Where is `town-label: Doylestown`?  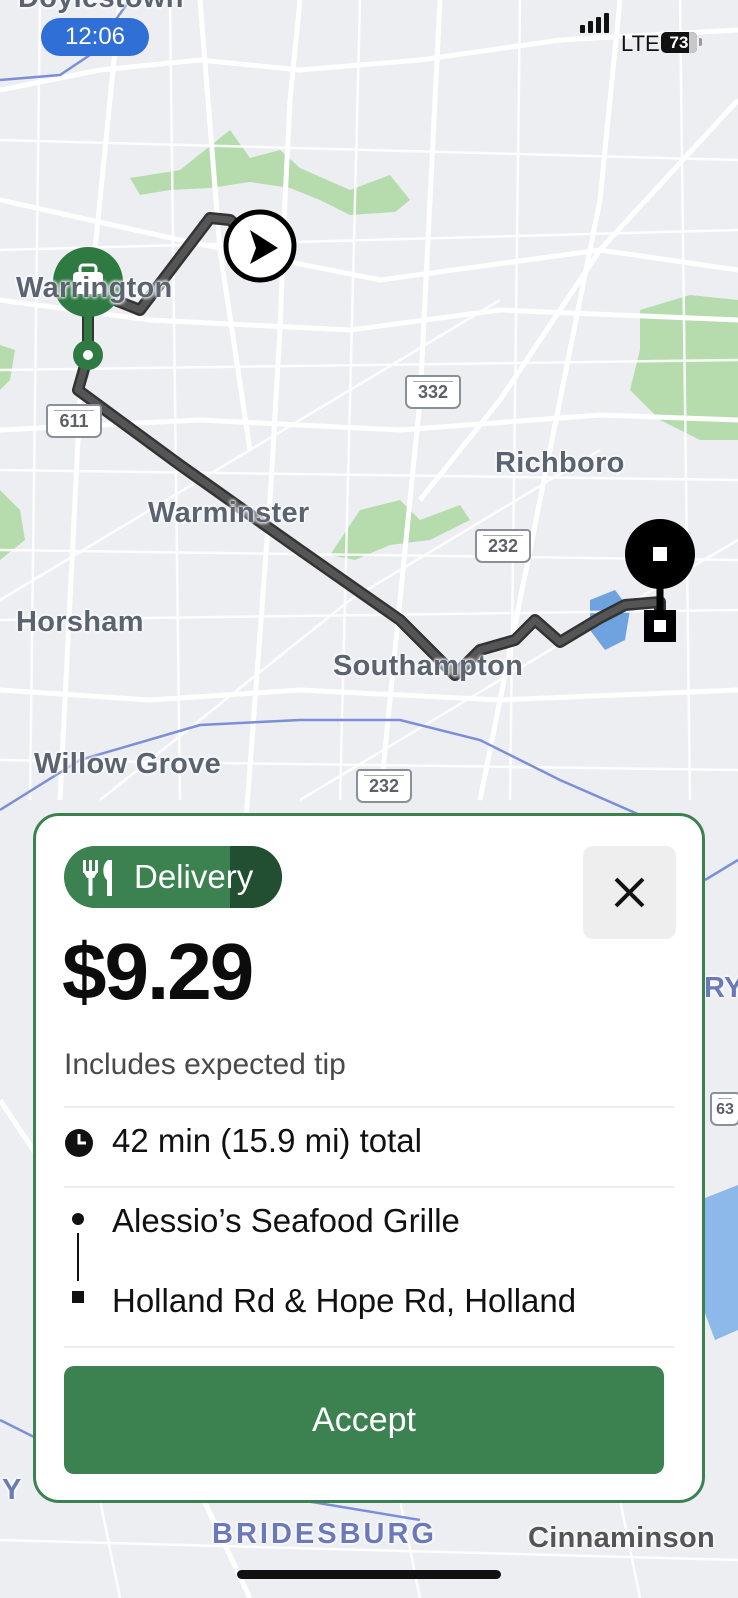
town-label: Doylestown is located at coordinates (101, 7).